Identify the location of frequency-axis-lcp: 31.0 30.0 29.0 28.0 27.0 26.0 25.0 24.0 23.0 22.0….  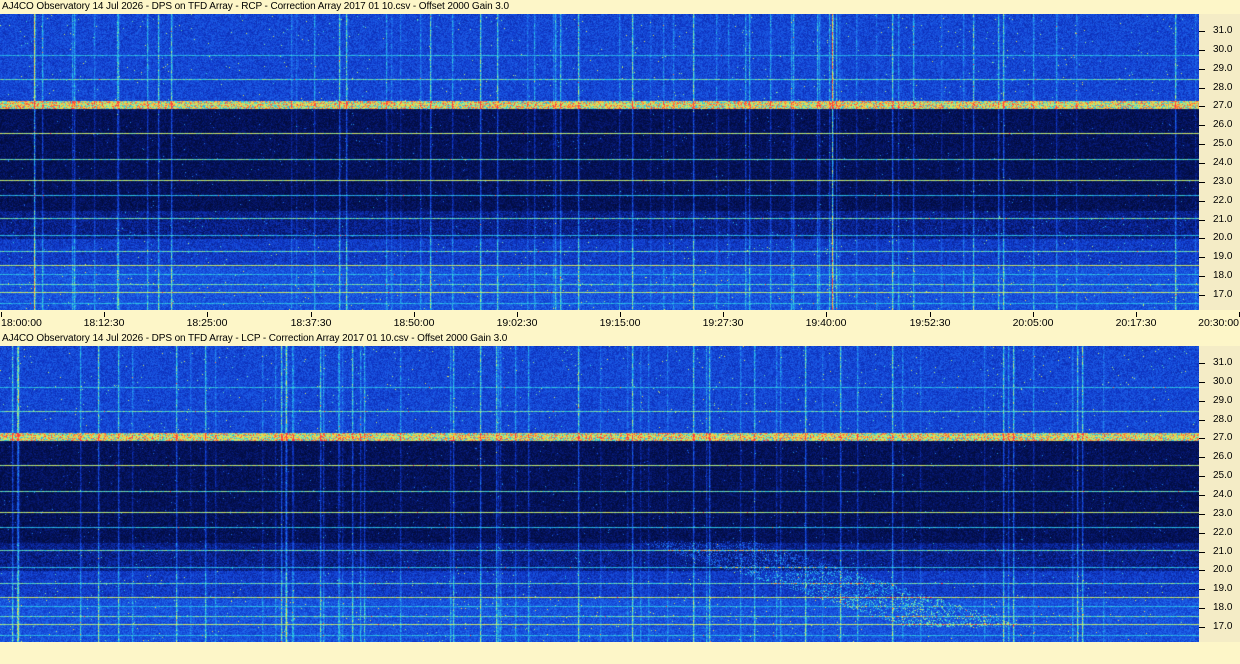
(1219, 494).